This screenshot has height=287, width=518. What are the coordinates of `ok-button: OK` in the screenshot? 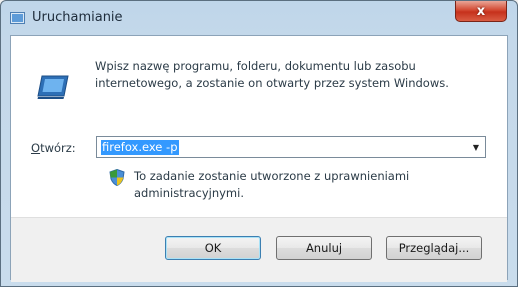 It's located at (213, 248).